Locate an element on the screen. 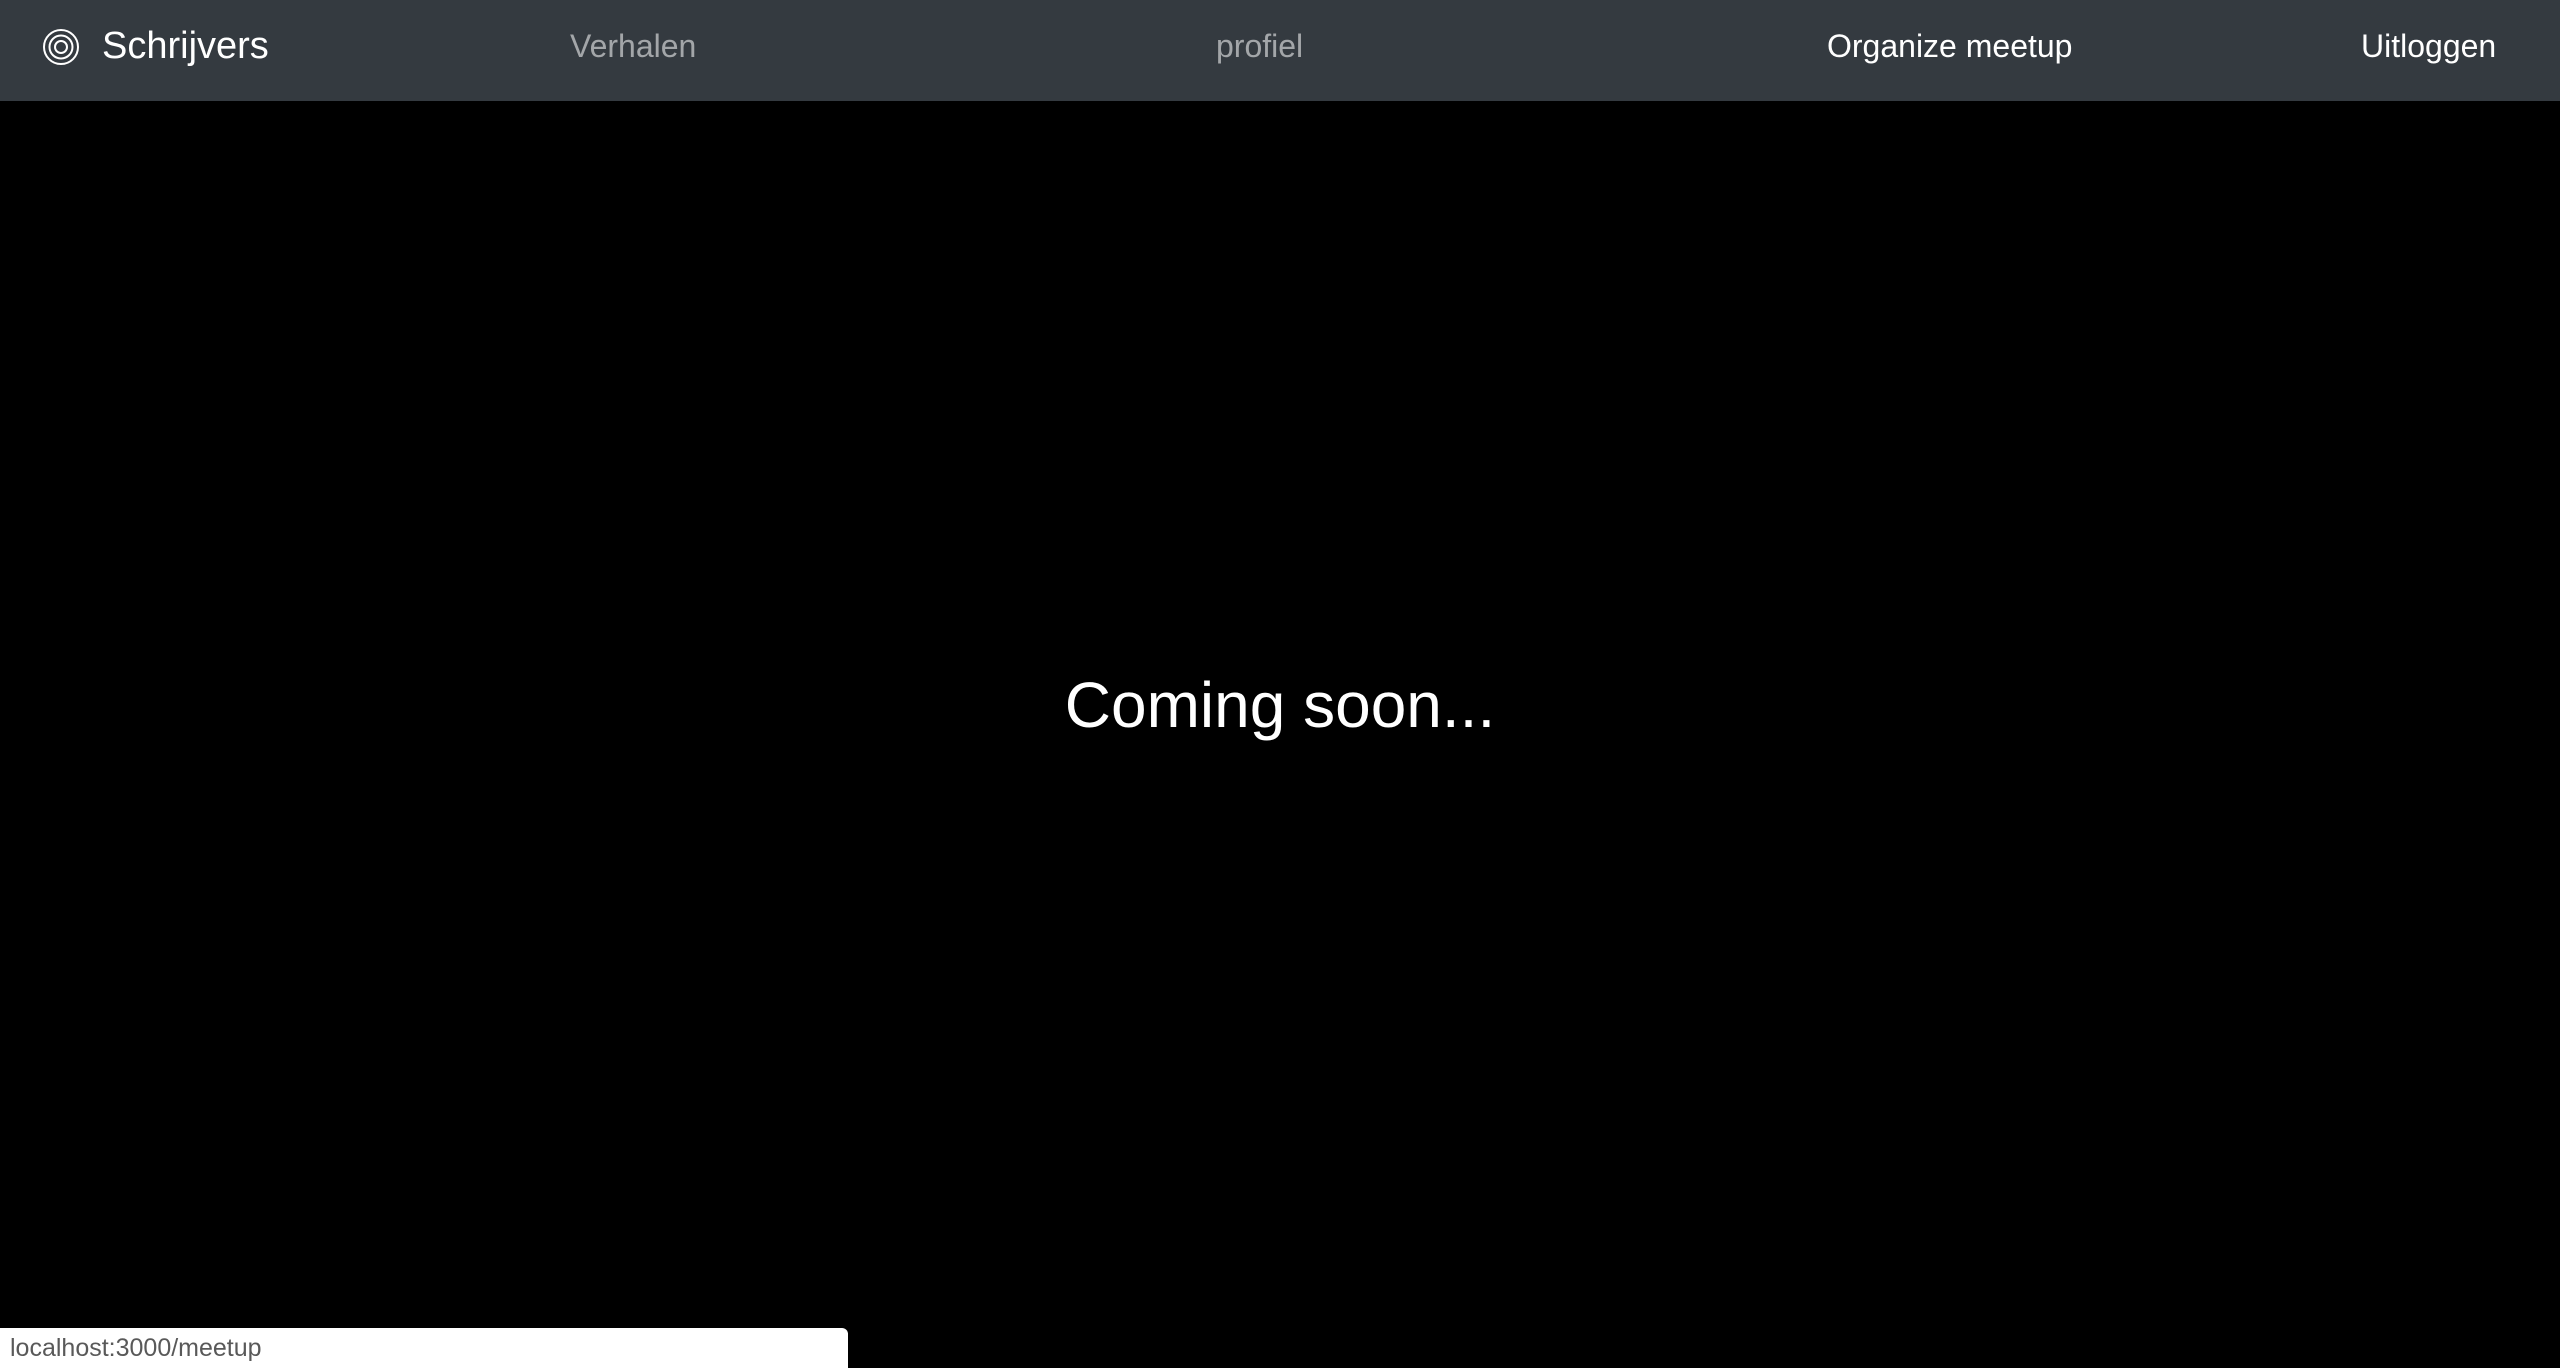 Image resolution: width=2560 pixels, height=1368 pixels. nav-link-uitloggen: Uitloggen is located at coordinates (2428, 46).